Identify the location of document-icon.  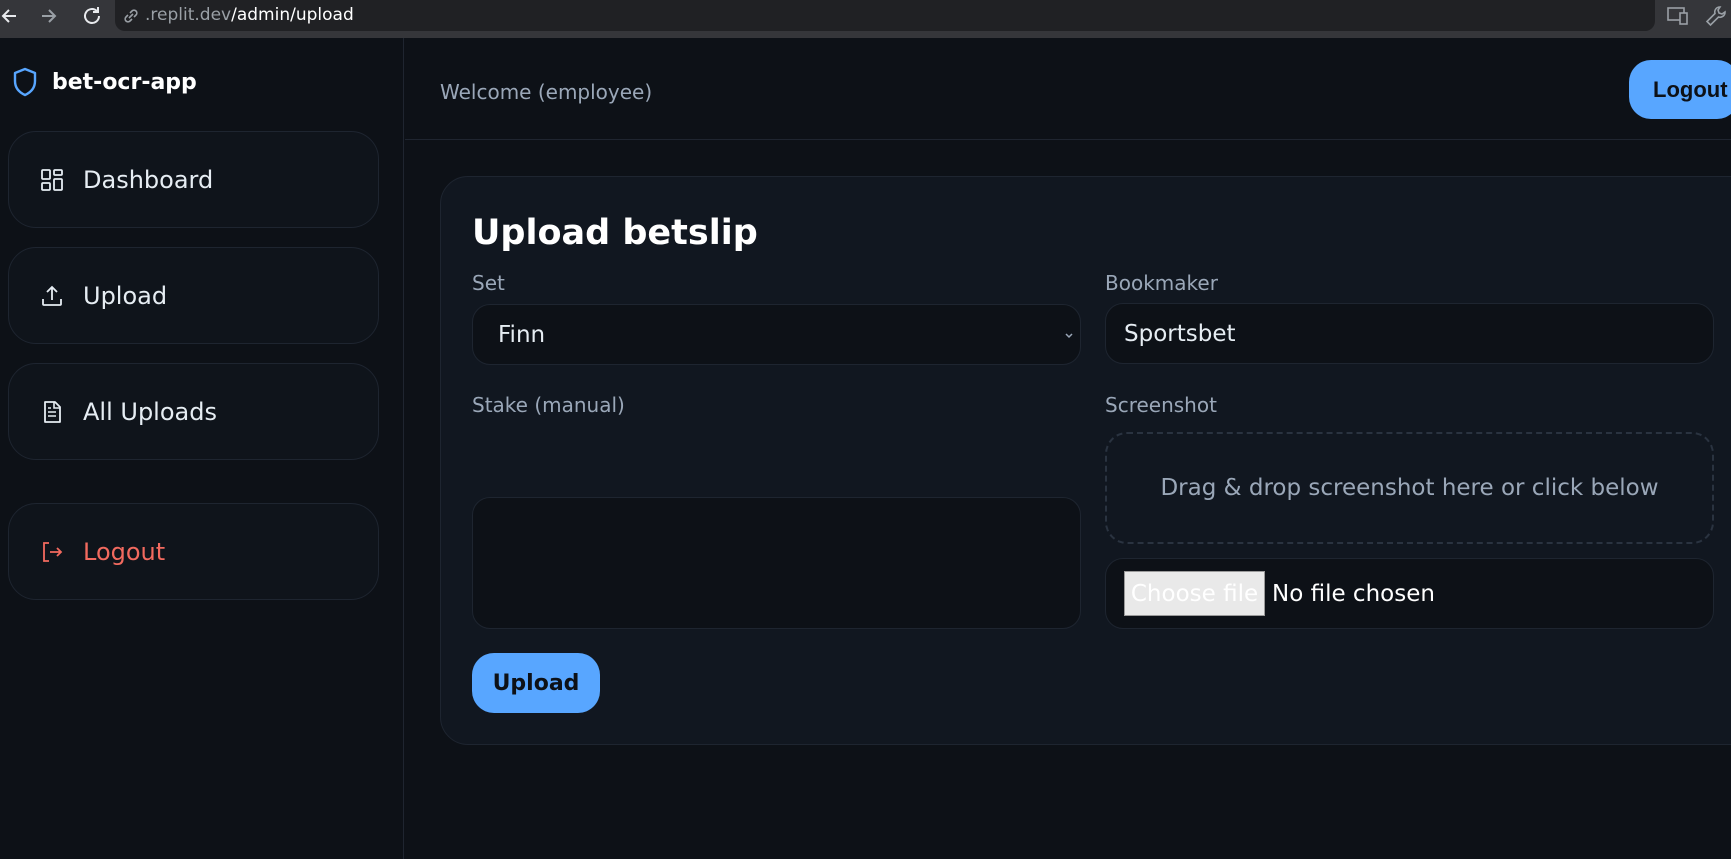
(52, 412).